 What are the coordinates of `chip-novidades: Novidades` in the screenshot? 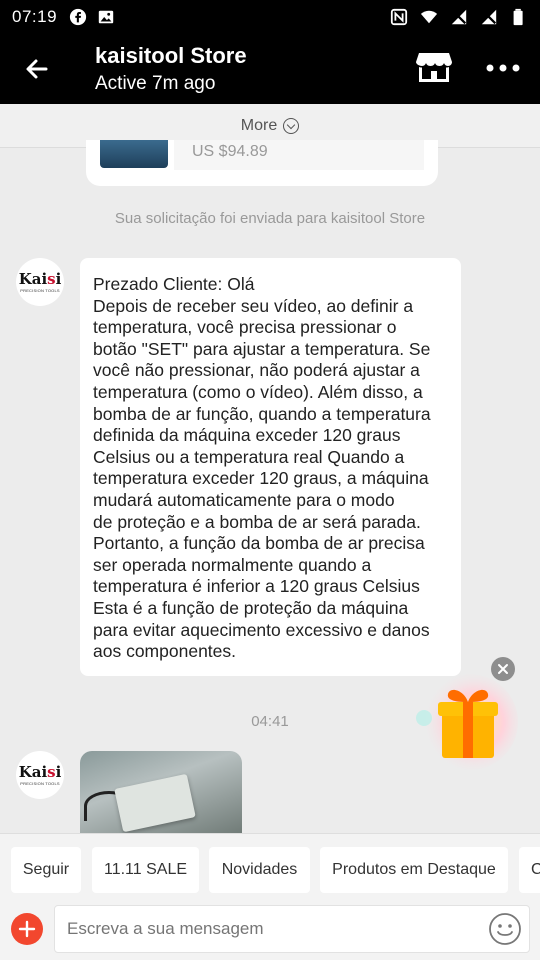 It's located at (259, 870).